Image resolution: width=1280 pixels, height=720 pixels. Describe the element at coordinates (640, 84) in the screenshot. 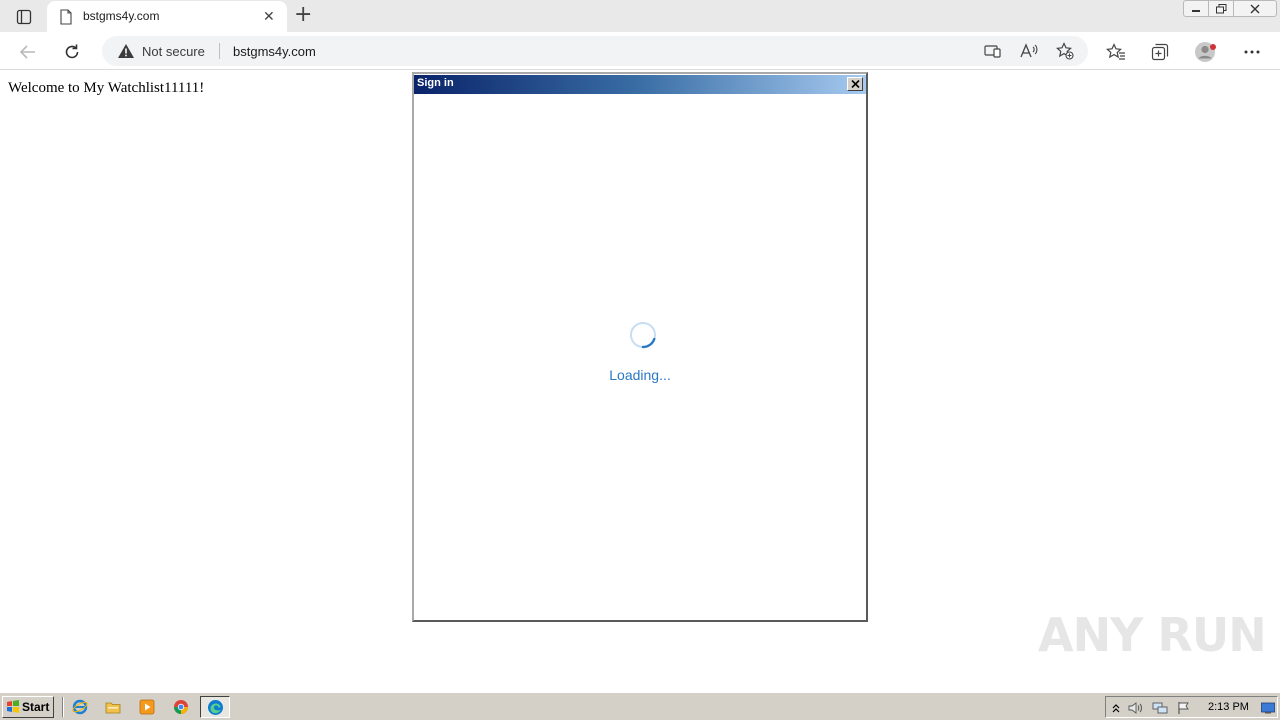

I see `dialog-title-bar: Sign in` at that location.